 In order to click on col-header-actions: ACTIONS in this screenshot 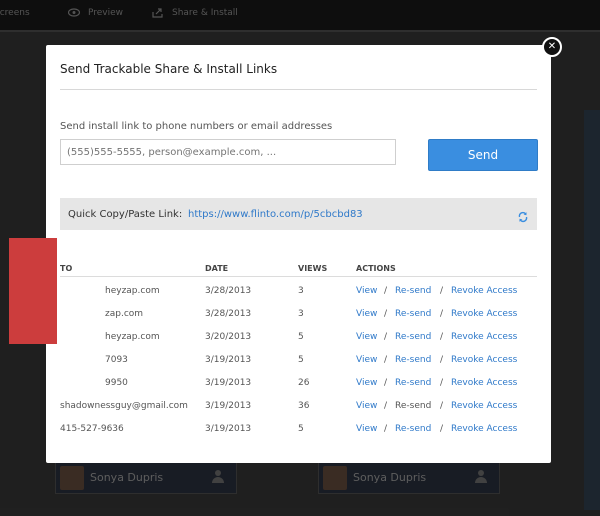, I will do `click(376, 268)`.